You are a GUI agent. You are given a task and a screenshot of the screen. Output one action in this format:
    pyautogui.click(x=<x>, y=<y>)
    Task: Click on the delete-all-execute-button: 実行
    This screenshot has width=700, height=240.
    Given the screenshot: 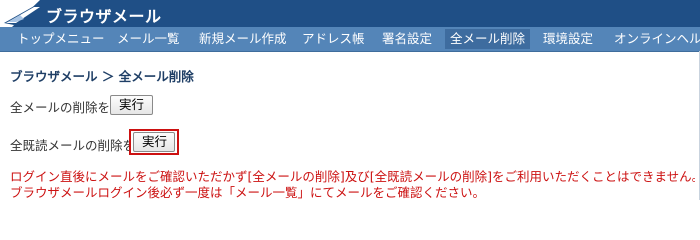 What is the action you would take?
    pyautogui.click(x=131, y=105)
    